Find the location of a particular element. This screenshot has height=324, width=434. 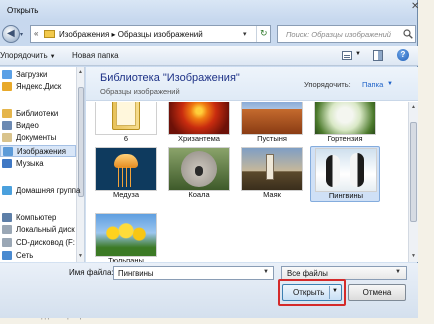

nav-item: Домашняя группа is located at coordinates (40, 191).